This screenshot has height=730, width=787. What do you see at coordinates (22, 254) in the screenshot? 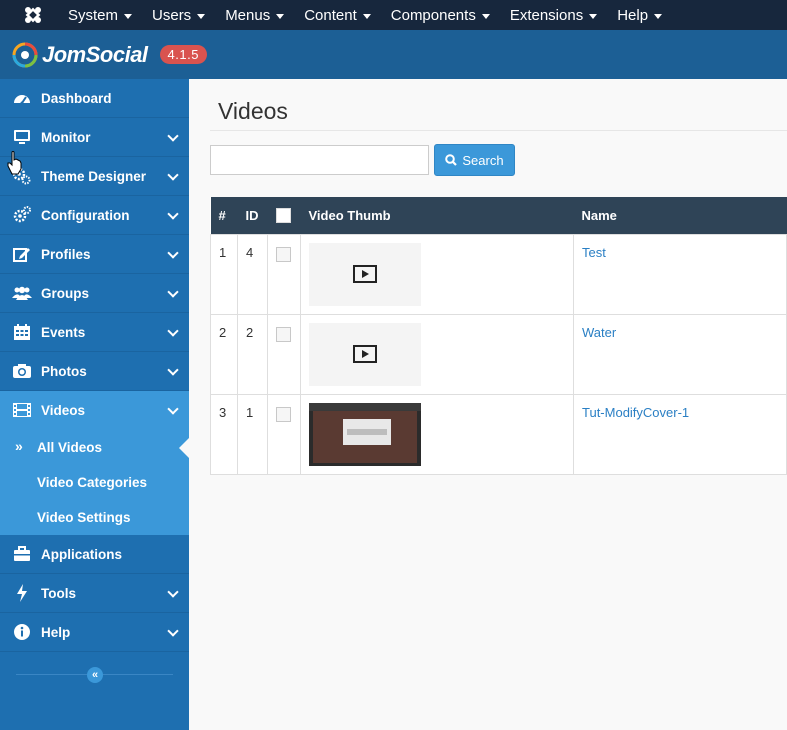
I see `edit-icon` at bounding box center [22, 254].